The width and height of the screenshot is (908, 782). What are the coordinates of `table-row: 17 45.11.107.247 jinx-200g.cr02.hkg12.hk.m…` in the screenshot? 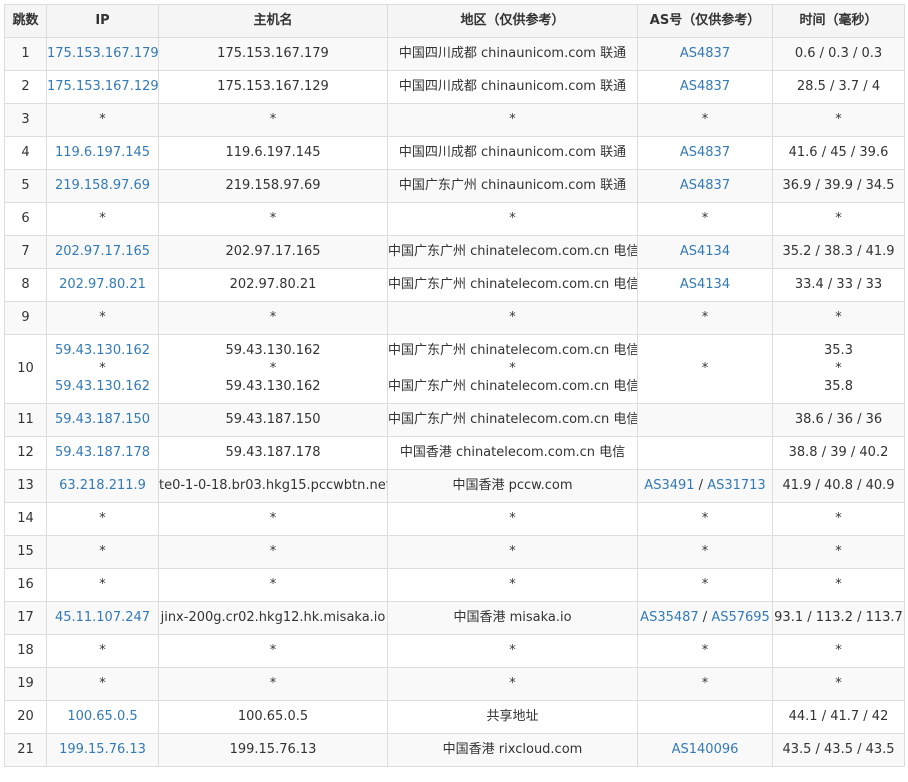 It's located at (454, 618).